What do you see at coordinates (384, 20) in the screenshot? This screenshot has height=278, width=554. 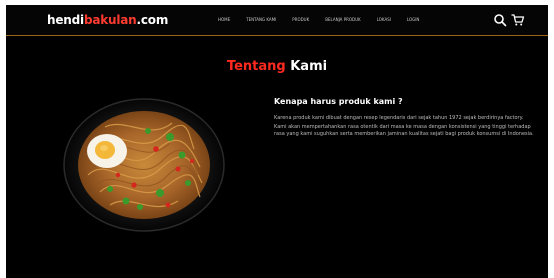 I see `nav-item-lokasi: Lokasi` at bounding box center [384, 20].